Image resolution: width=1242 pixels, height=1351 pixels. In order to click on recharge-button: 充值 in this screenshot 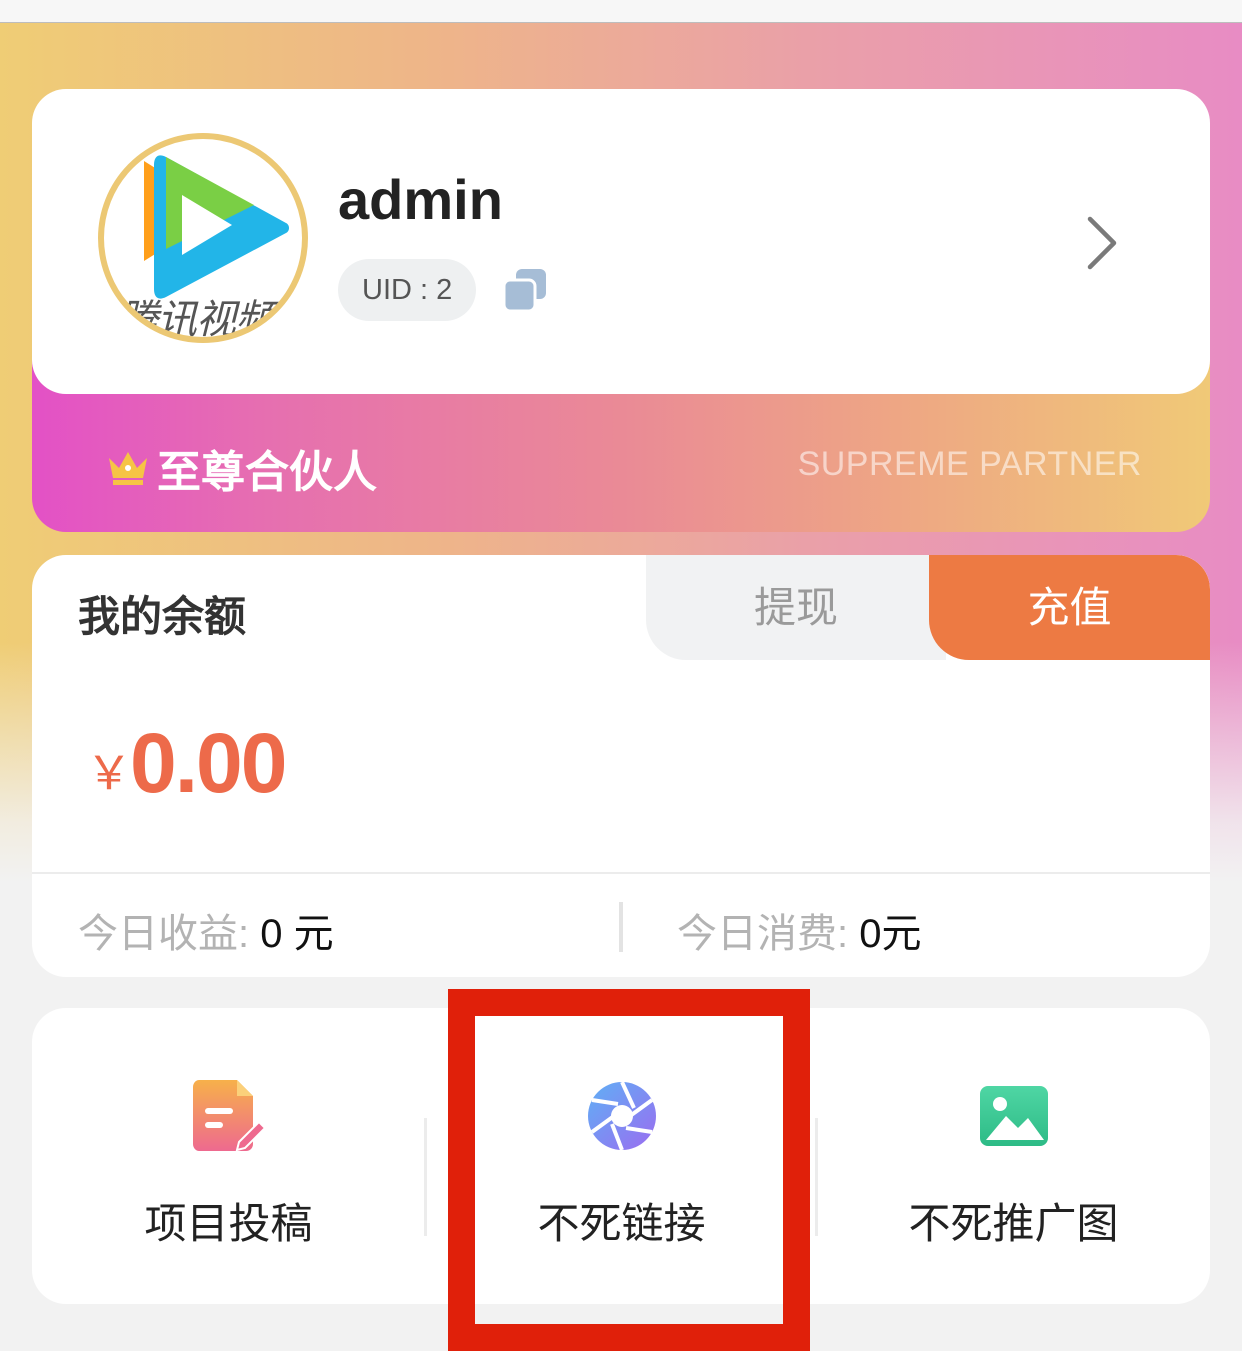, I will do `click(1069, 607)`.